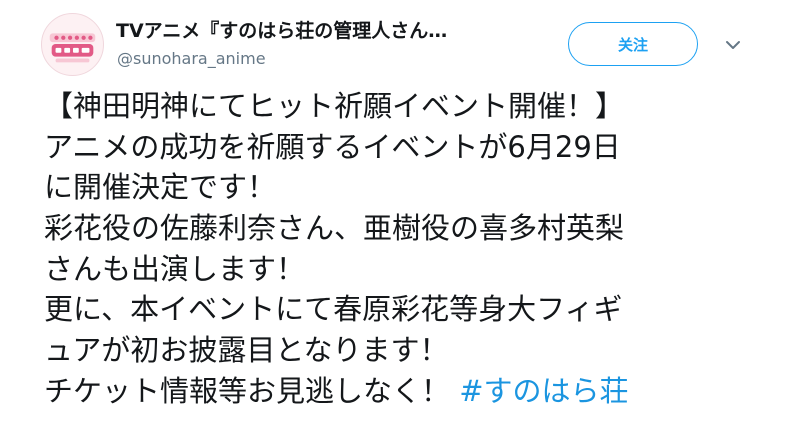  I want to click on avatar-logo-icon, so click(72, 44).